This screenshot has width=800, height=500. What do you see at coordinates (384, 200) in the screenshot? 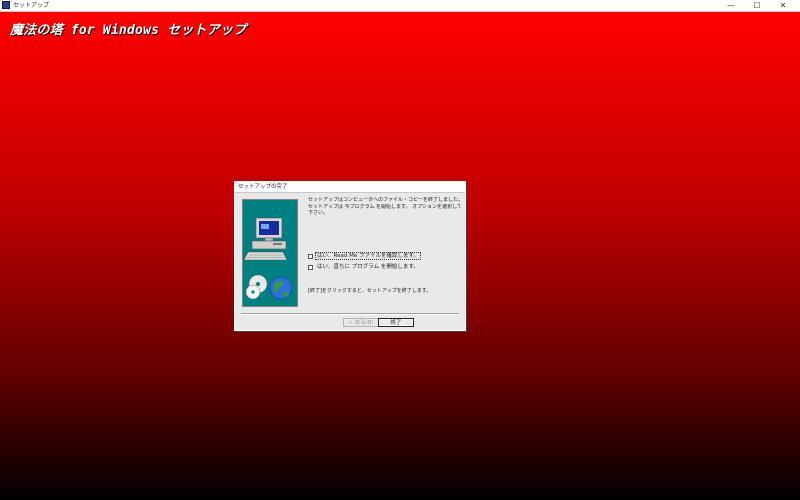
I see `message-line: セットアップはコンピュータへのファイル・コピーを終了しました。` at bounding box center [384, 200].